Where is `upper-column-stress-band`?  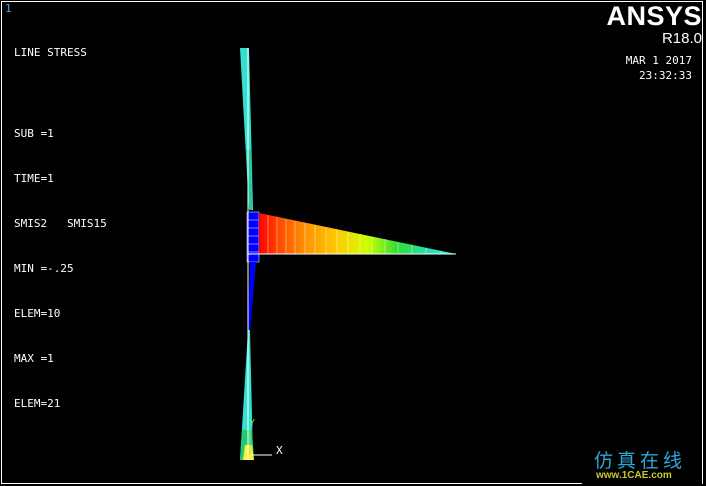 upper-column-stress-band is located at coordinates (249, 180).